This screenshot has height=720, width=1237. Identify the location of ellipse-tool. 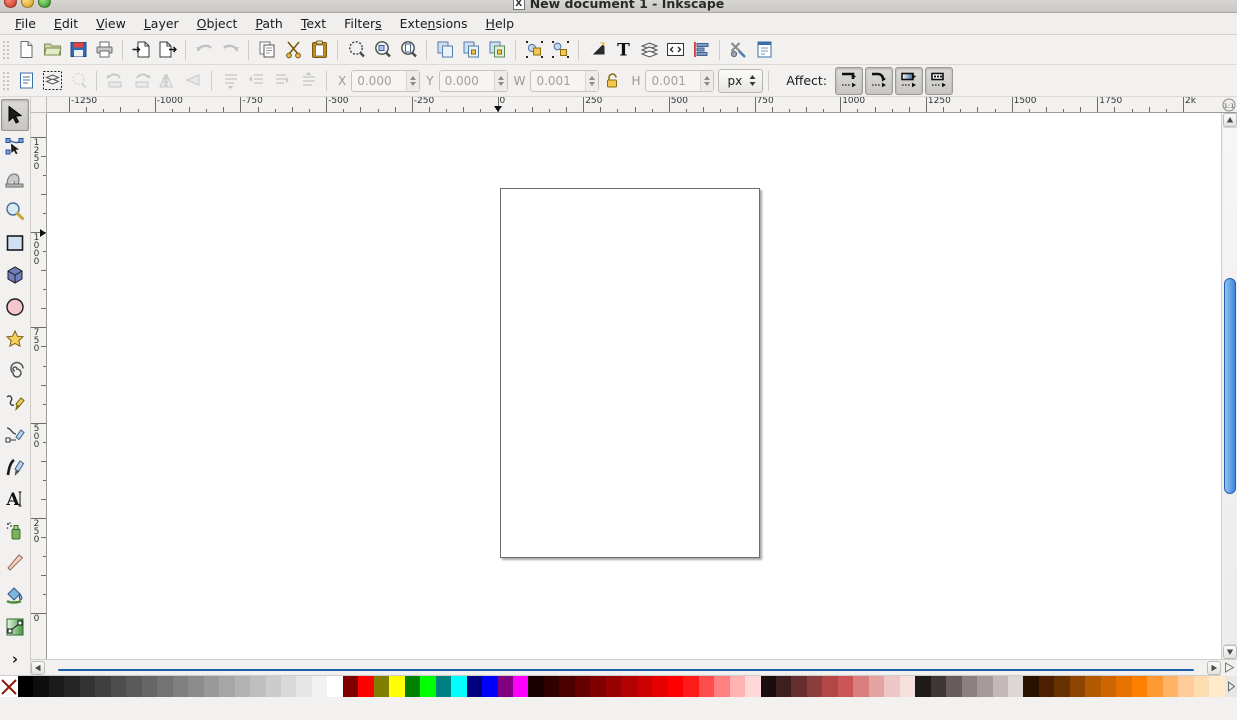
(15, 307).